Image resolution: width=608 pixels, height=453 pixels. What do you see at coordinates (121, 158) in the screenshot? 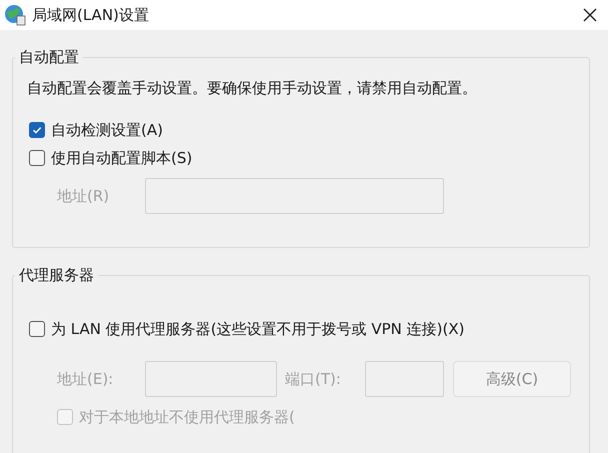
I see `checkbox-label: 使用自动配置脚本(S)` at bounding box center [121, 158].